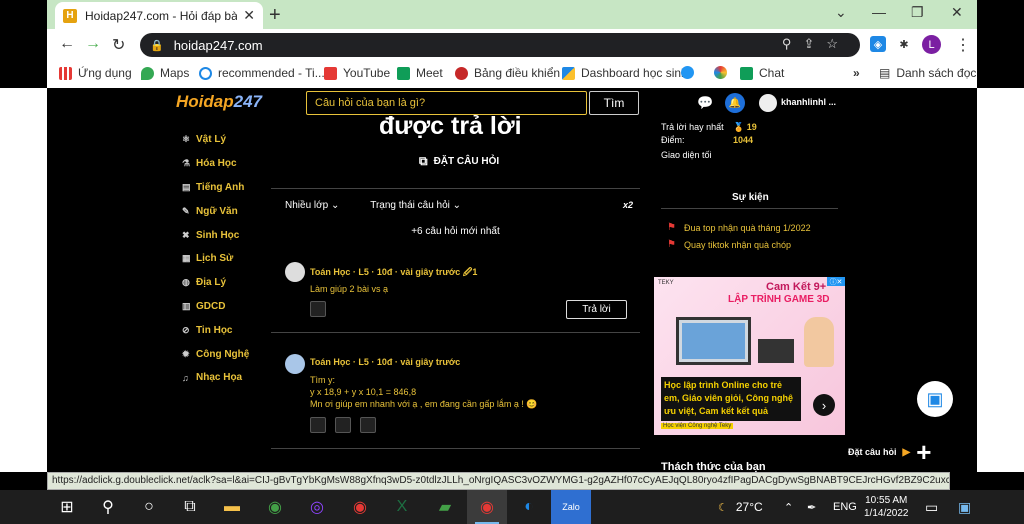 The image size is (1024, 524). What do you see at coordinates (841, 12) in the screenshot?
I see `tab-search-icon: ⌄` at bounding box center [841, 12].